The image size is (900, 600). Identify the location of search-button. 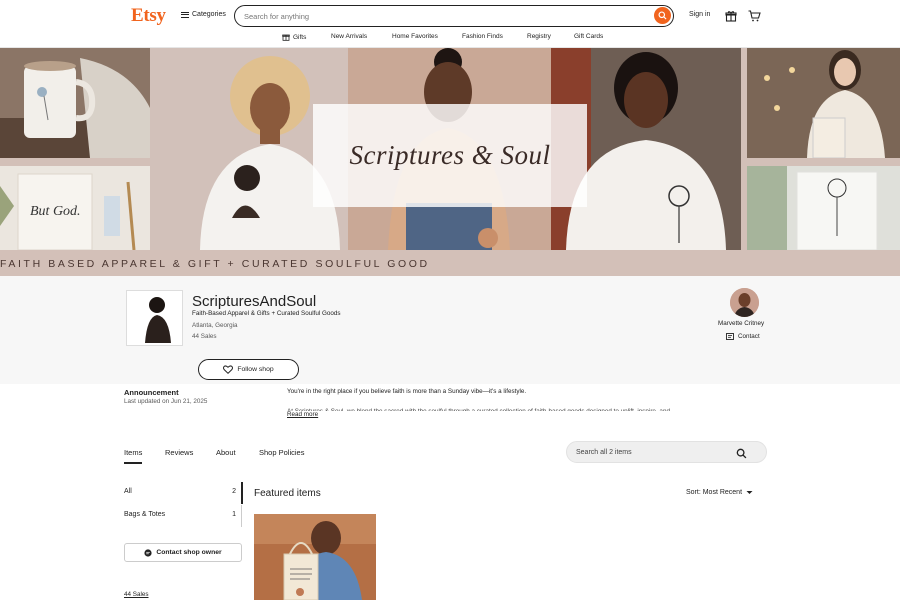
(662, 15).